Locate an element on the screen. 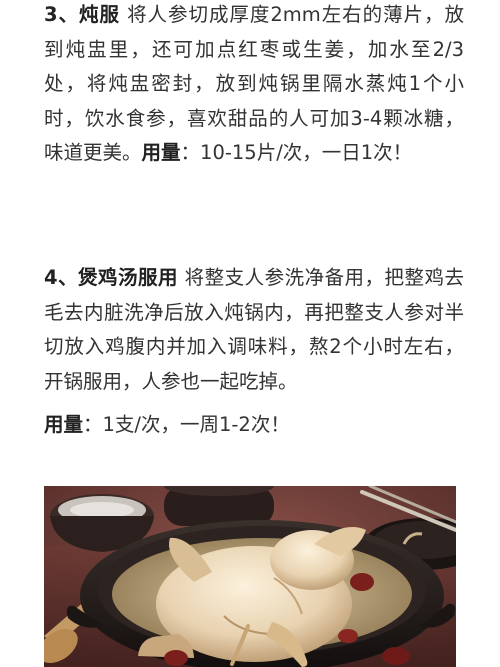 Image resolution: width=500 pixels, height=667 pixels. section-3-heading: 炖服 is located at coordinates (99, 14).